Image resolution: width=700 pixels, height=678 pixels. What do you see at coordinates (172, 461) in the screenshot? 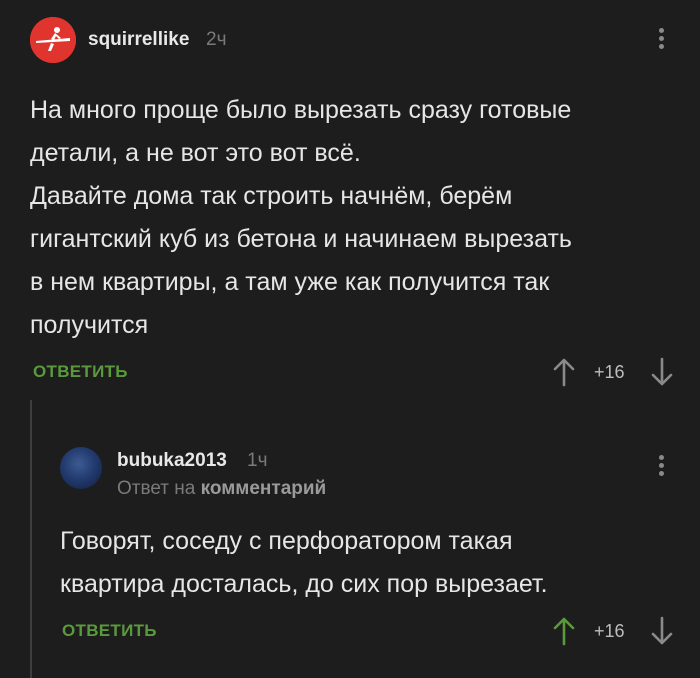
I see `username: bubuka2013` at bounding box center [172, 461].